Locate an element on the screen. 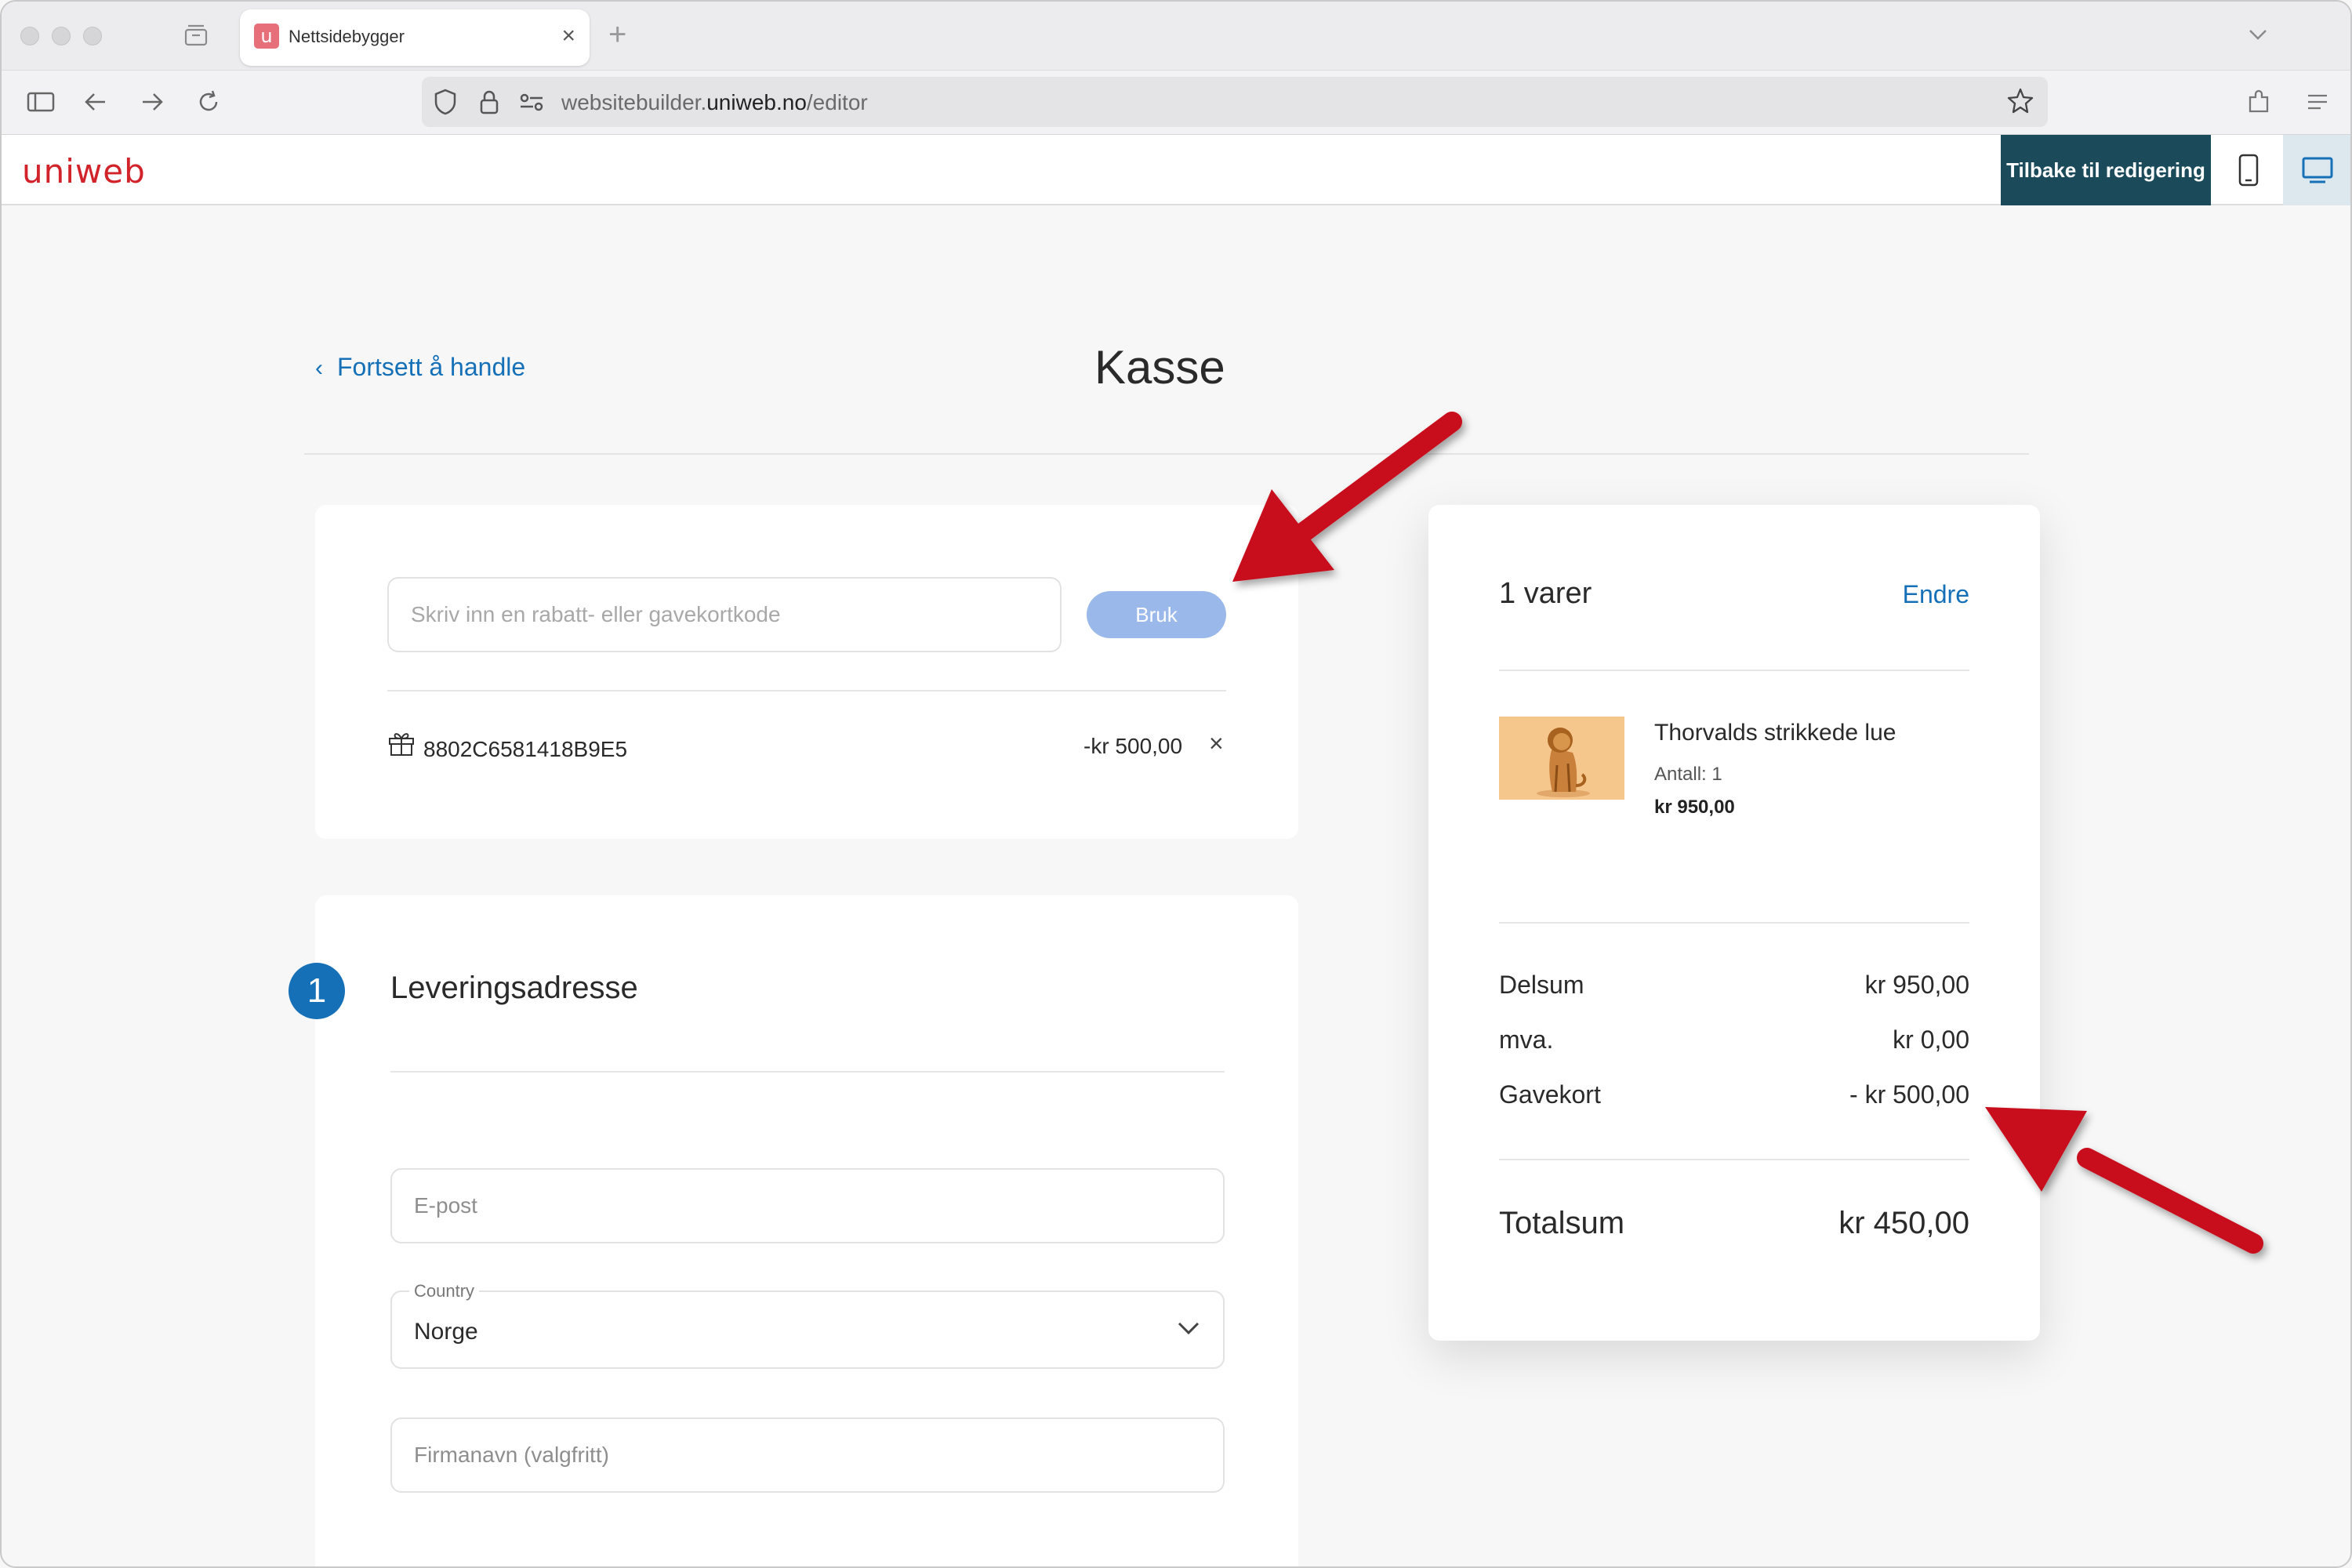  back-to-edit-button: Tilbake til redigering is located at coordinates (2106, 170).